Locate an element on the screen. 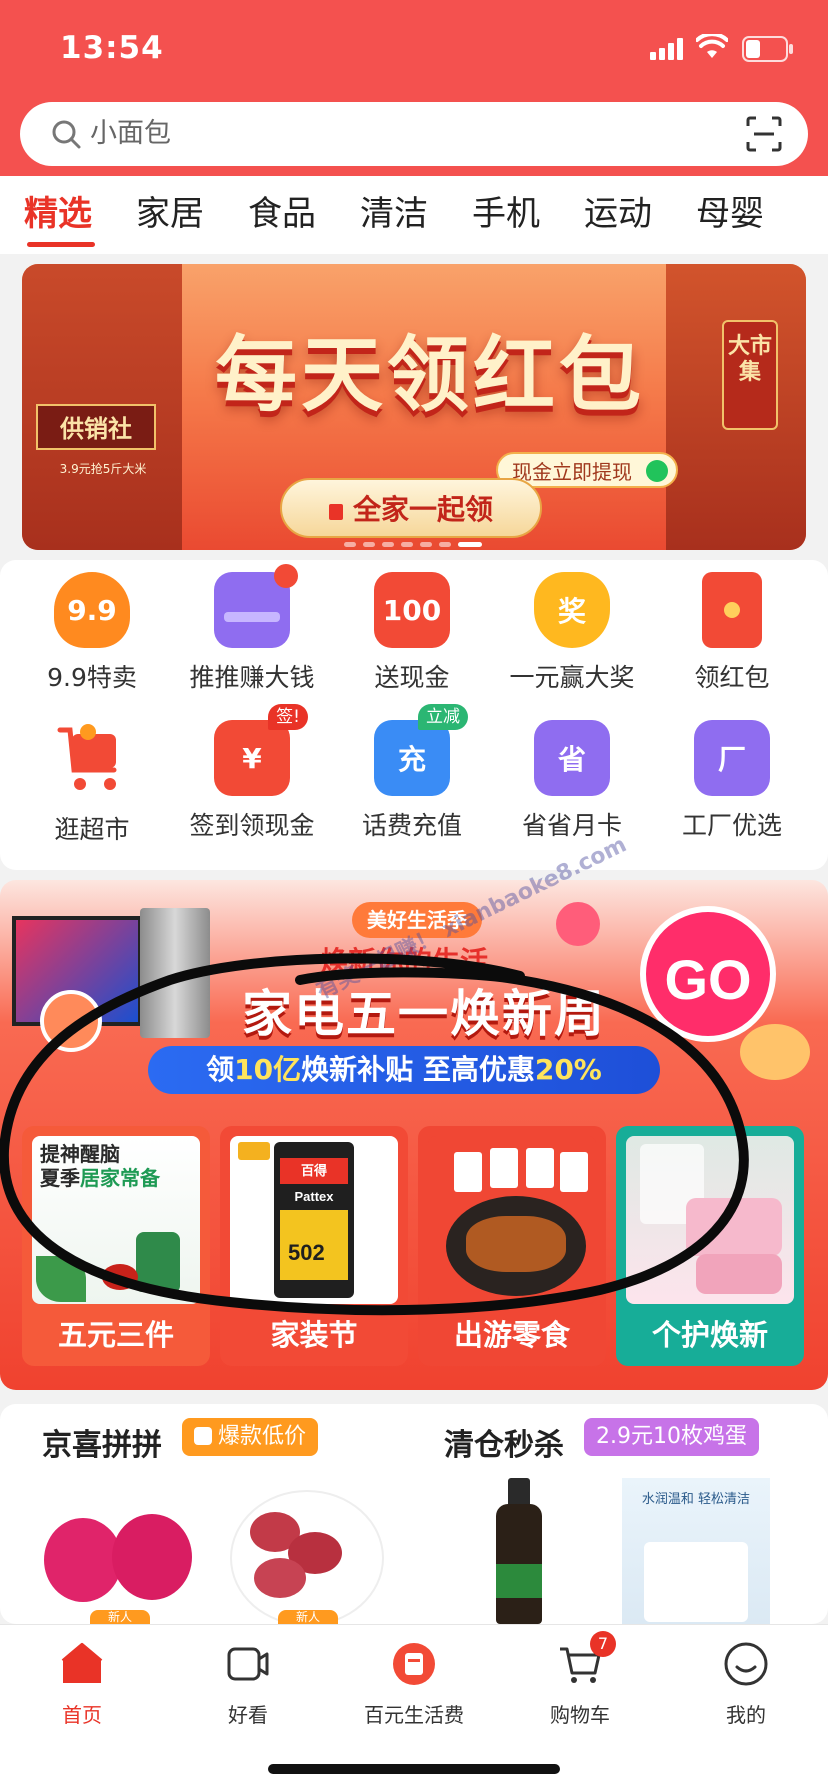 Image resolution: width=828 pixels, height=1792 pixels. search-placeholder: 小面包 is located at coordinates (130, 133).